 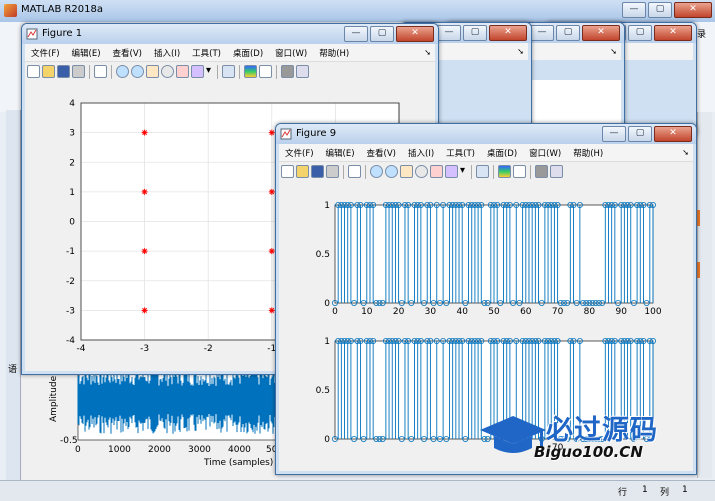 I want to click on figure-1-toolbar: ▾, so click(x=230, y=71).